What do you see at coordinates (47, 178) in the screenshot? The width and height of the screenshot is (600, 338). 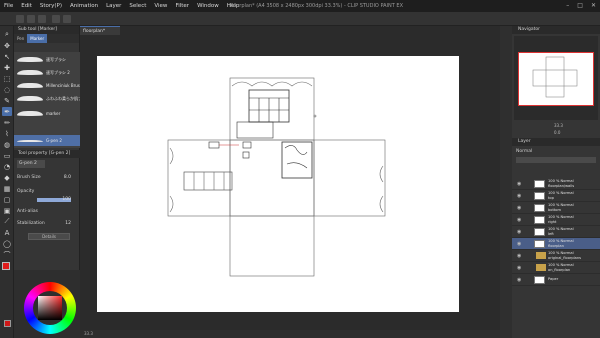 I see `brush-size-row: Brush Size 8.0` at bounding box center [47, 178].